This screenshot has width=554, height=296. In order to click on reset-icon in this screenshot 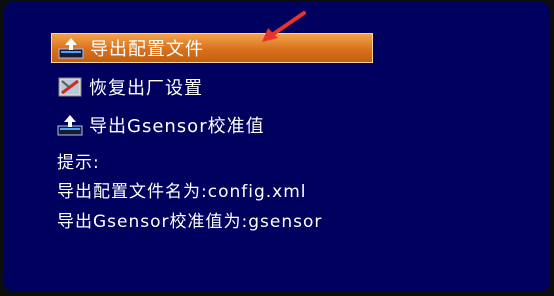, I will do `click(70, 87)`.